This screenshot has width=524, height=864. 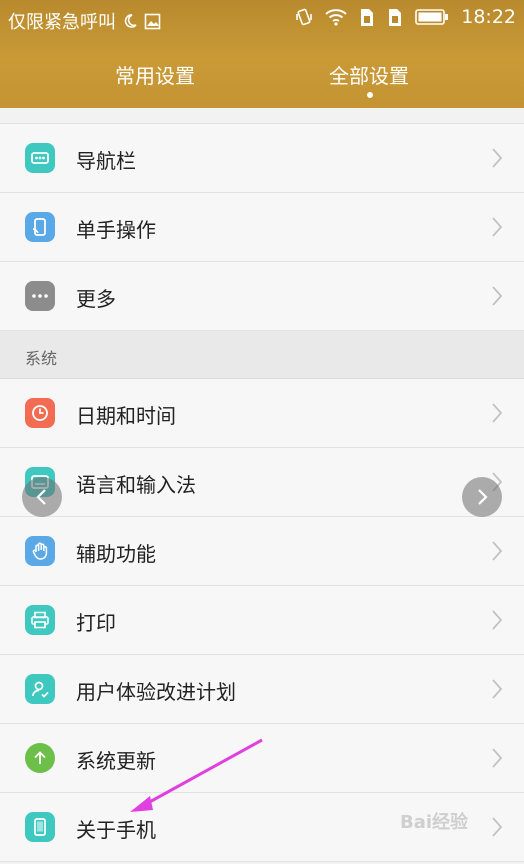 What do you see at coordinates (370, 95) in the screenshot?
I see `tab-selected-indicator` at bounding box center [370, 95].